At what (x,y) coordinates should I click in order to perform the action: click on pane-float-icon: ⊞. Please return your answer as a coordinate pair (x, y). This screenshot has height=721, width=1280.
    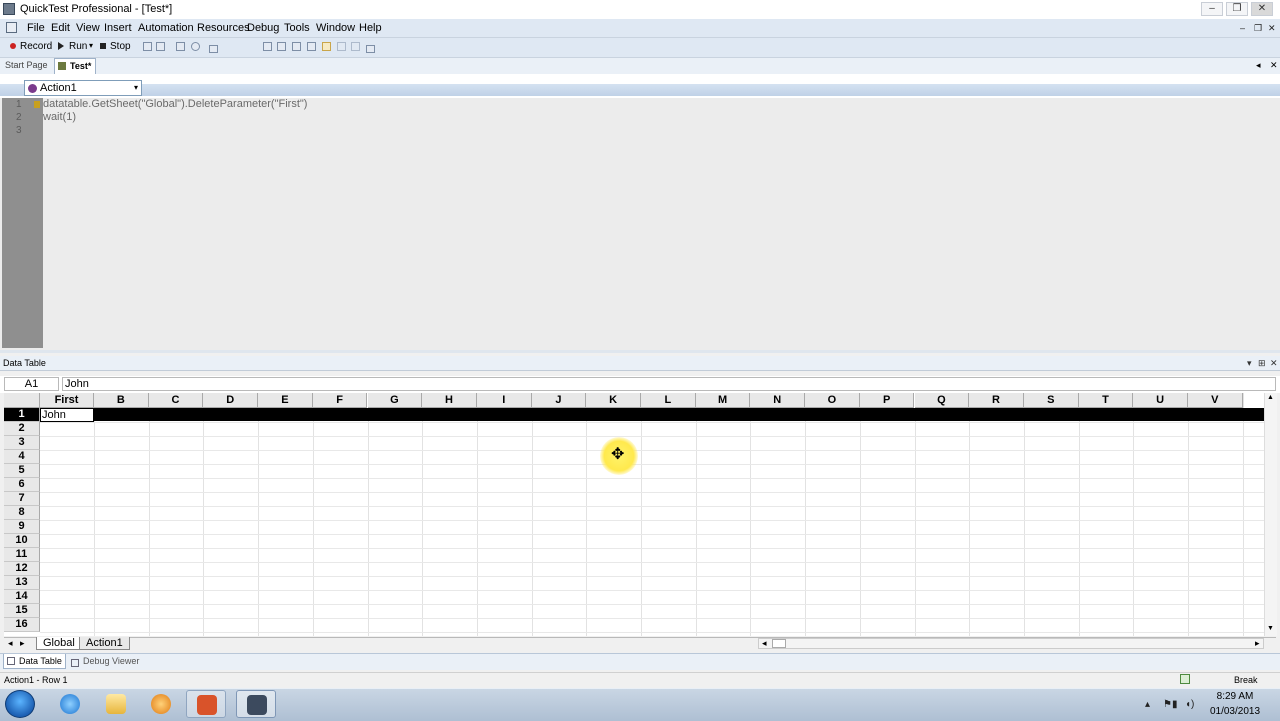
    Looking at the image, I should click on (1262, 363).